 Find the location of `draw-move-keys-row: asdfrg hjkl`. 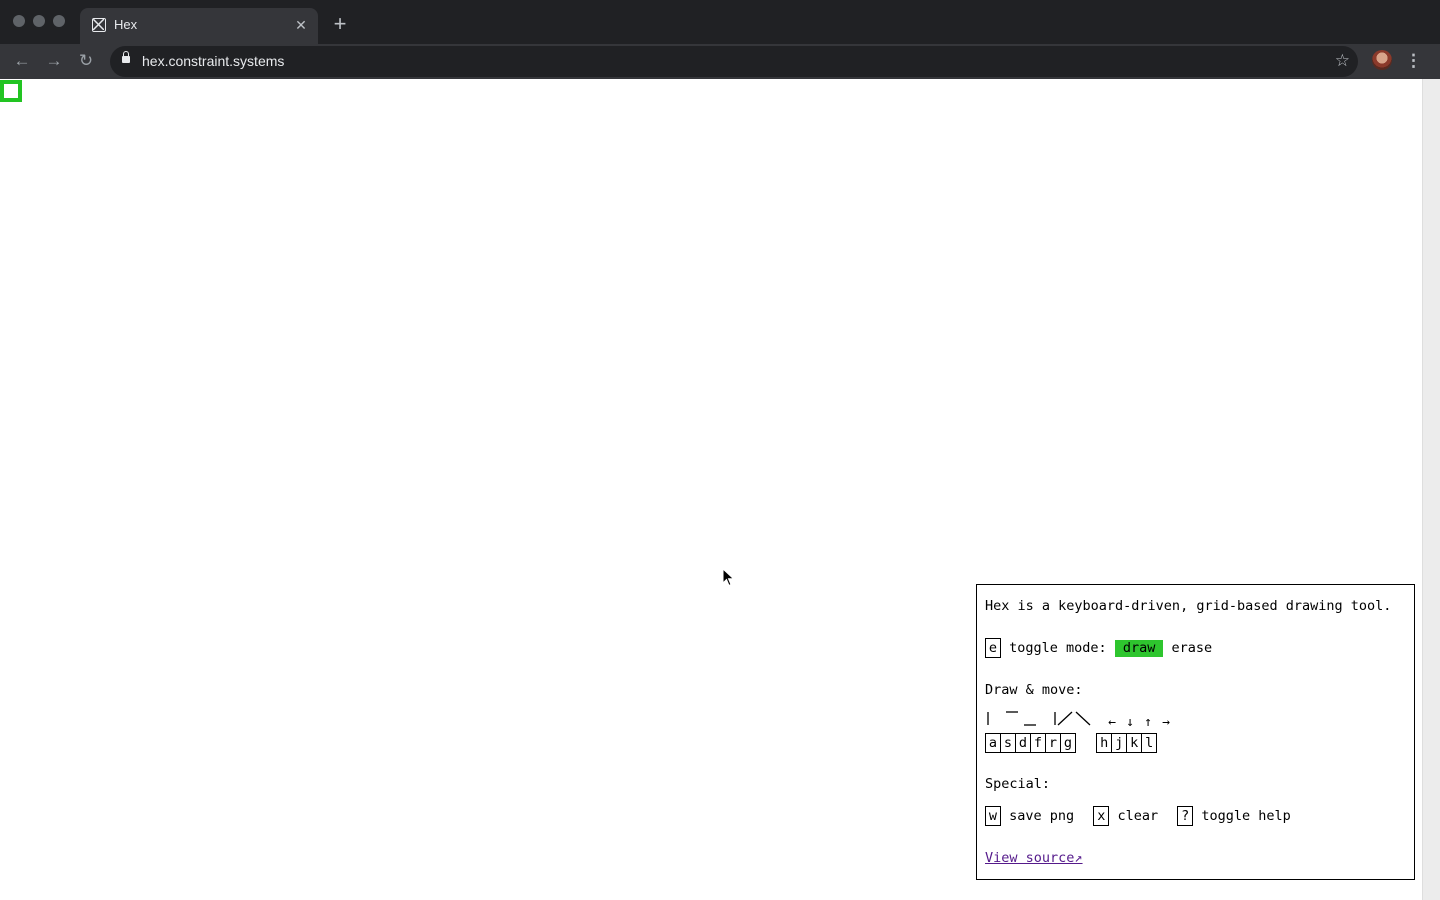

draw-move-keys-row: asdfrg hjkl is located at coordinates (1071, 743).